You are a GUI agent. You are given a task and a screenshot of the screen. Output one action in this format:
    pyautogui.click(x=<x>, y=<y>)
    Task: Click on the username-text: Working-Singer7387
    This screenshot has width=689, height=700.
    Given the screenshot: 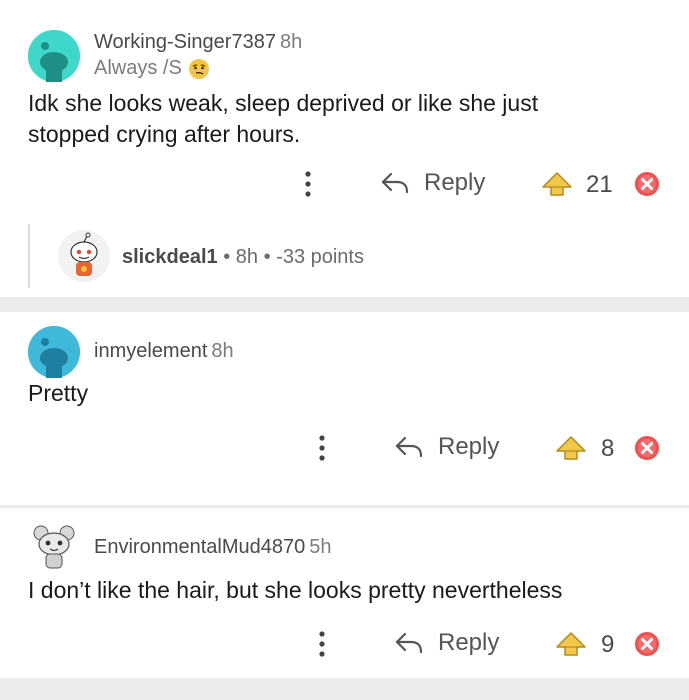 What is the action you would take?
    pyautogui.click(x=185, y=42)
    